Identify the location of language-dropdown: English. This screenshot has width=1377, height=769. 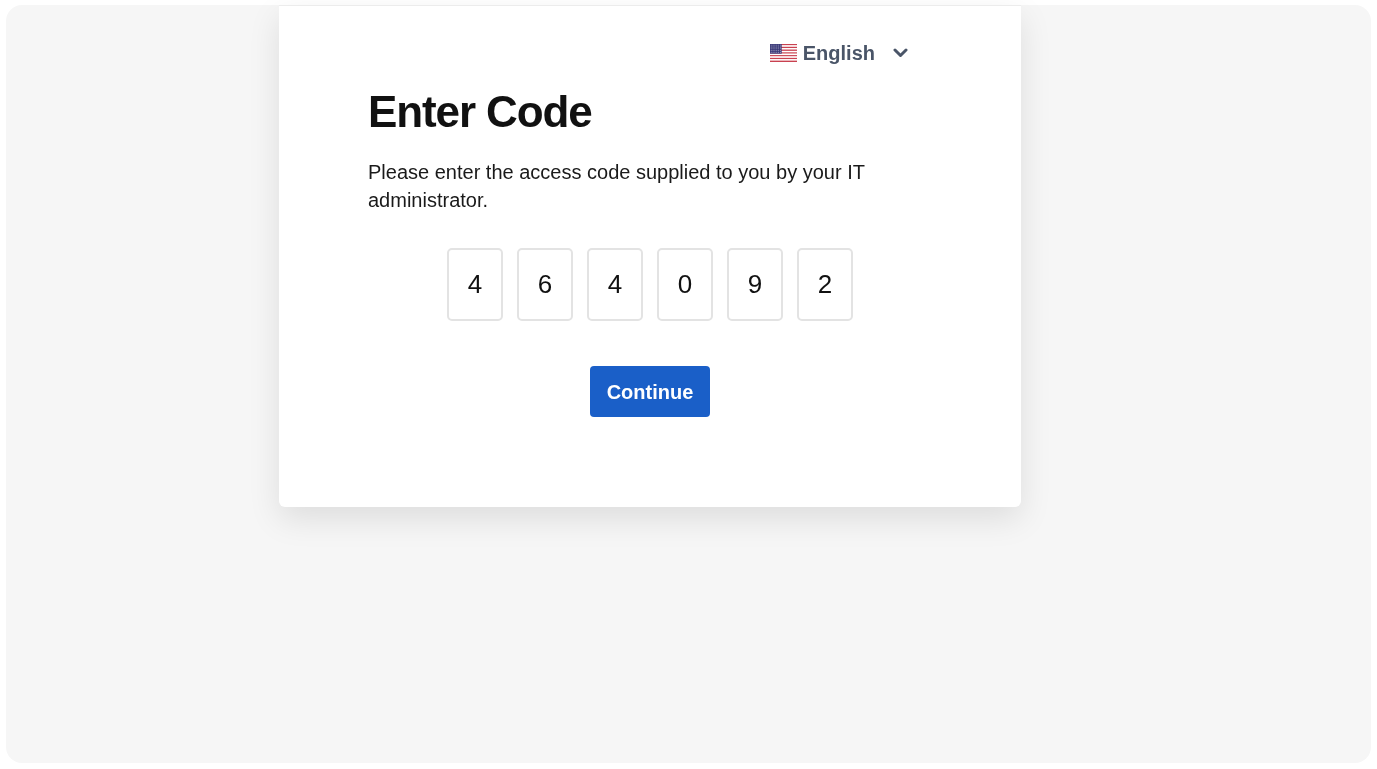
(838, 53).